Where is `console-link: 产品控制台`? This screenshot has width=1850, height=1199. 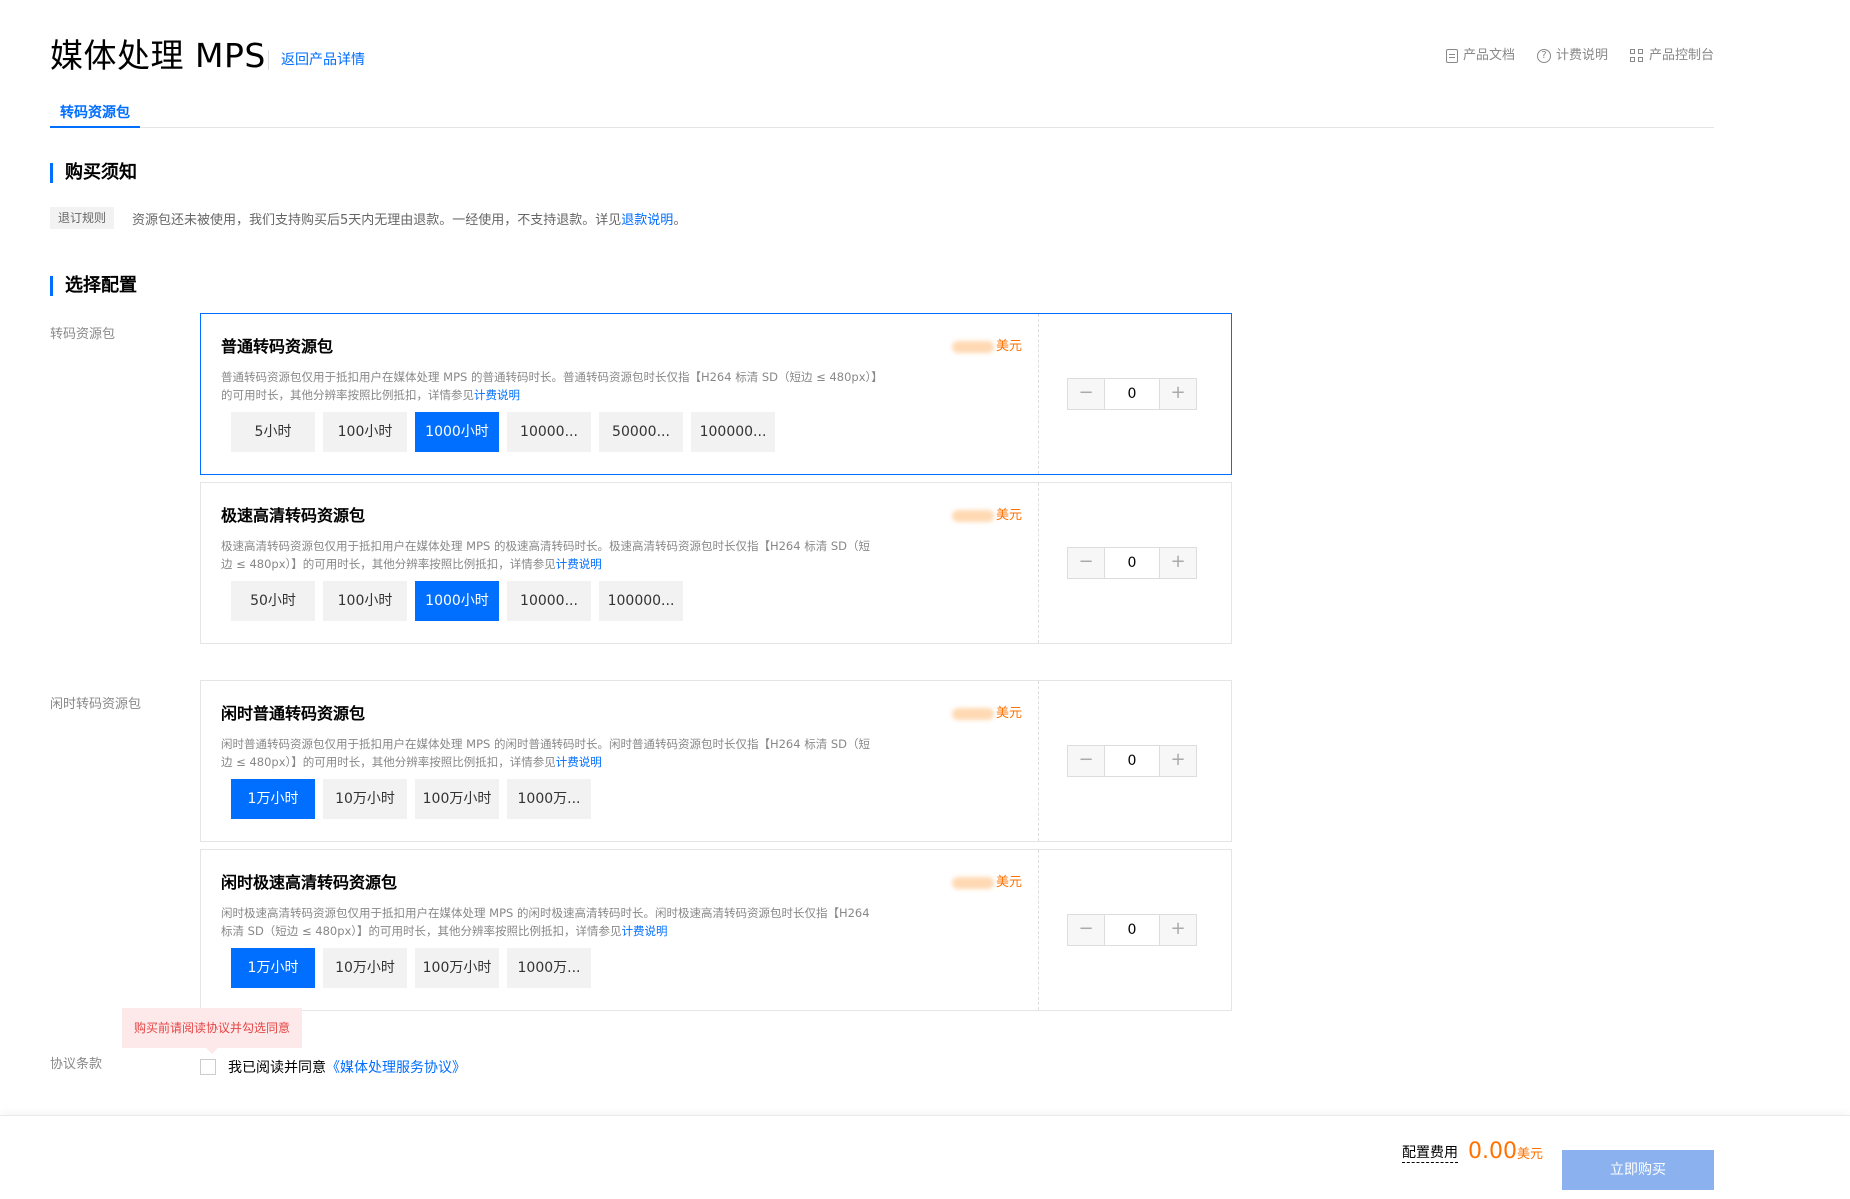
console-link: 产品控制台 is located at coordinates (1671, 56).